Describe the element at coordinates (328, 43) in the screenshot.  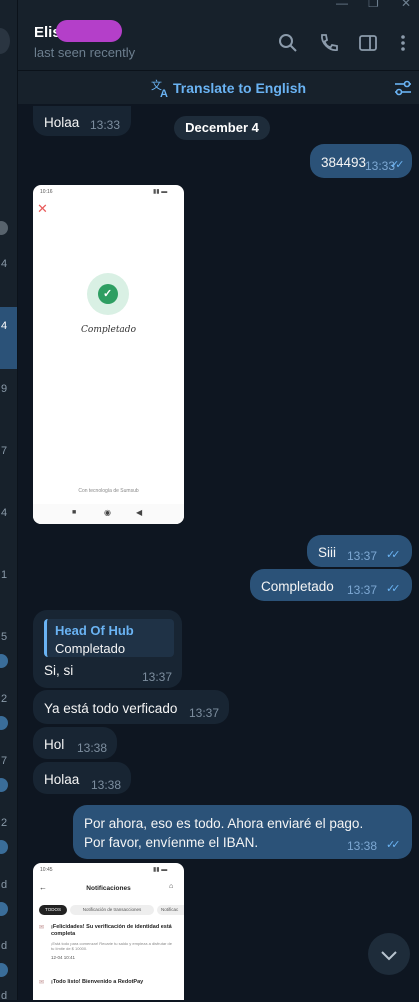
I see `phone-icon` at that location.